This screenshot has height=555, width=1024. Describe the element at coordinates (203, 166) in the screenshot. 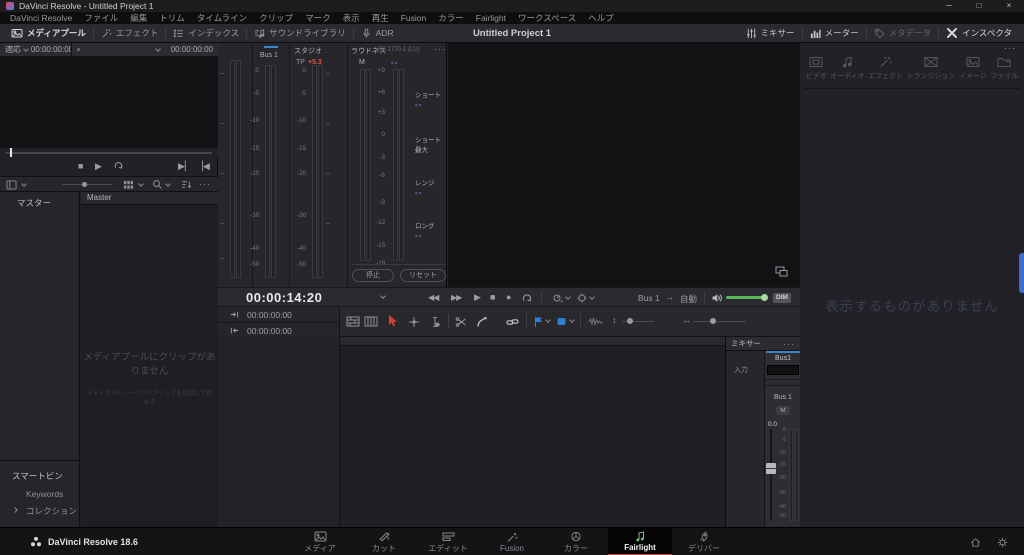

I see `prev-clip-button: ▕◀` at that location.